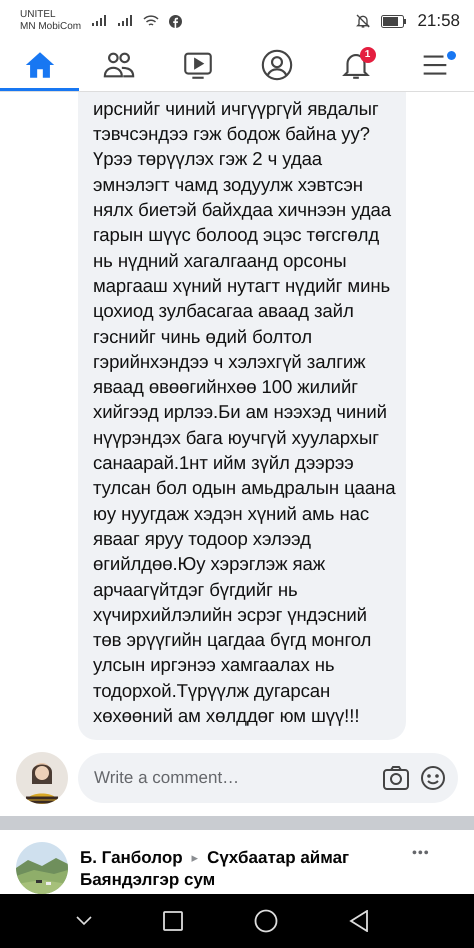 This screenshot has height=948, width=474. I want to click on battery-icon, so click(394, 21).